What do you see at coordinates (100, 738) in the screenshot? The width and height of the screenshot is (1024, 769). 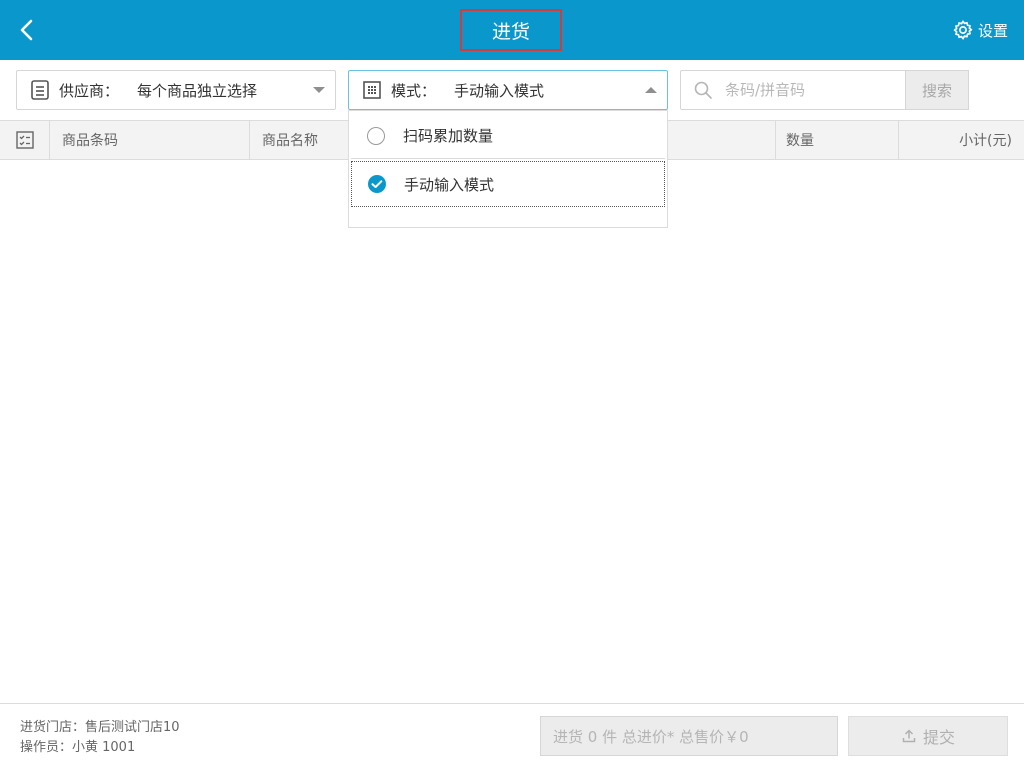 I see `store-info: 进货门店：售后测试门店10 操作员：小黄 1001` at bounding box center [100, 738].